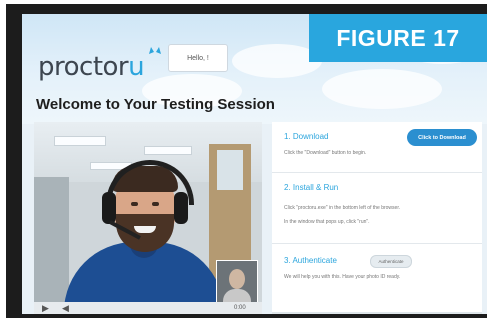 The height and width of the screenshot is (322, 491). I want to click on door-window, so click(230, 170).